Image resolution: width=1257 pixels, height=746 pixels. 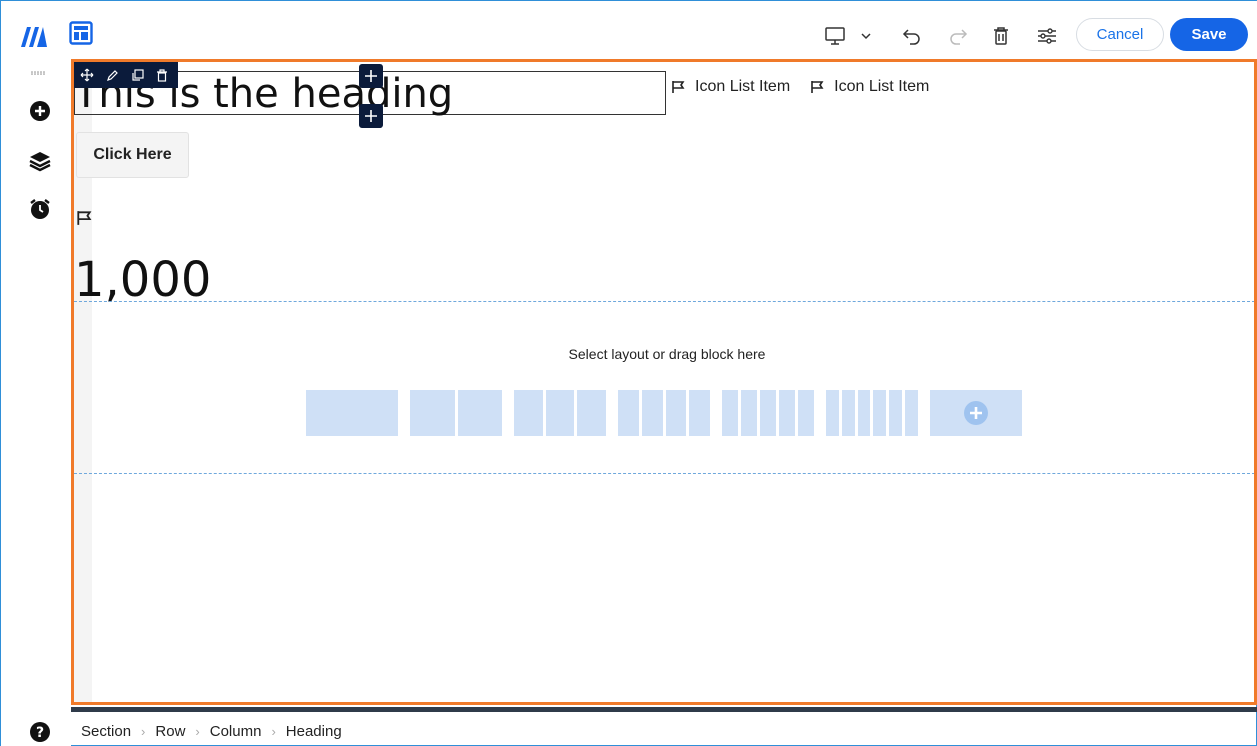 What do you see at coordinates (800, 87) in the screenshot?
I see `icon-list: Icon List Item Icon List Item` at bounding box center [800, 87].